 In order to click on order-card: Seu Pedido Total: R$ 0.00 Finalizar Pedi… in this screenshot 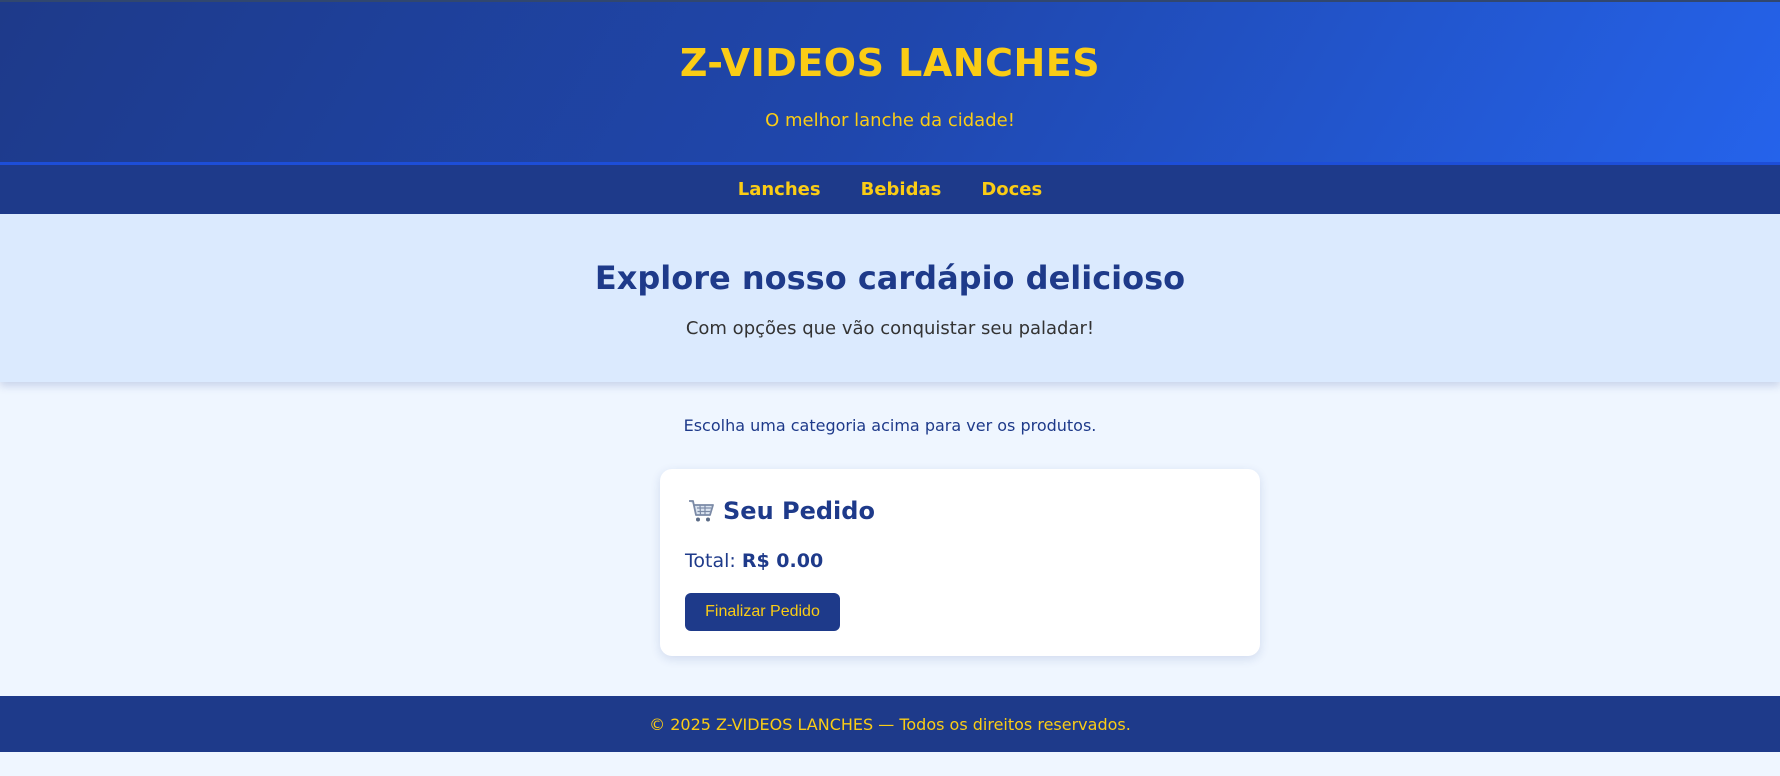, I will do `click(960, 562)`.